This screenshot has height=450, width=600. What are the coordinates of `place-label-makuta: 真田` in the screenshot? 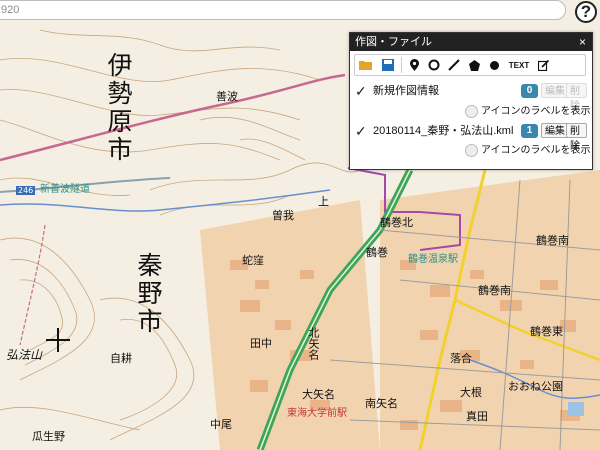 It's located at (477, 416).